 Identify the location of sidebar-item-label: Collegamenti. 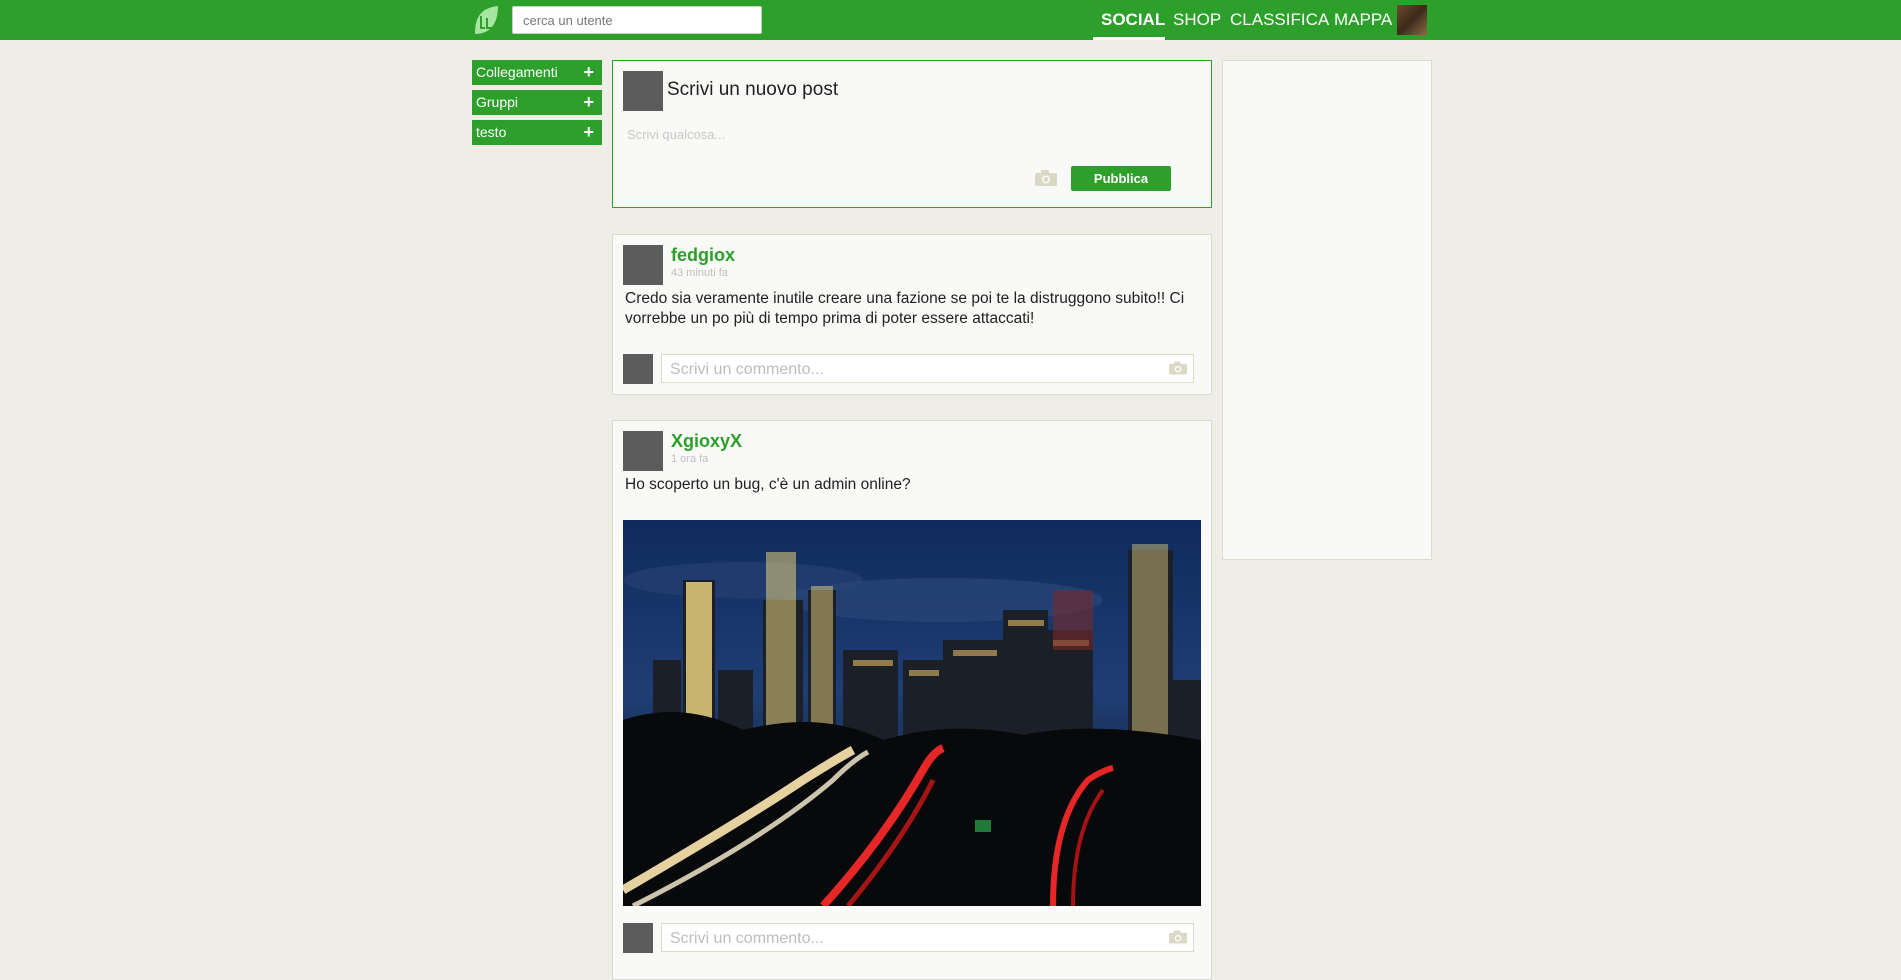
(517, 72).